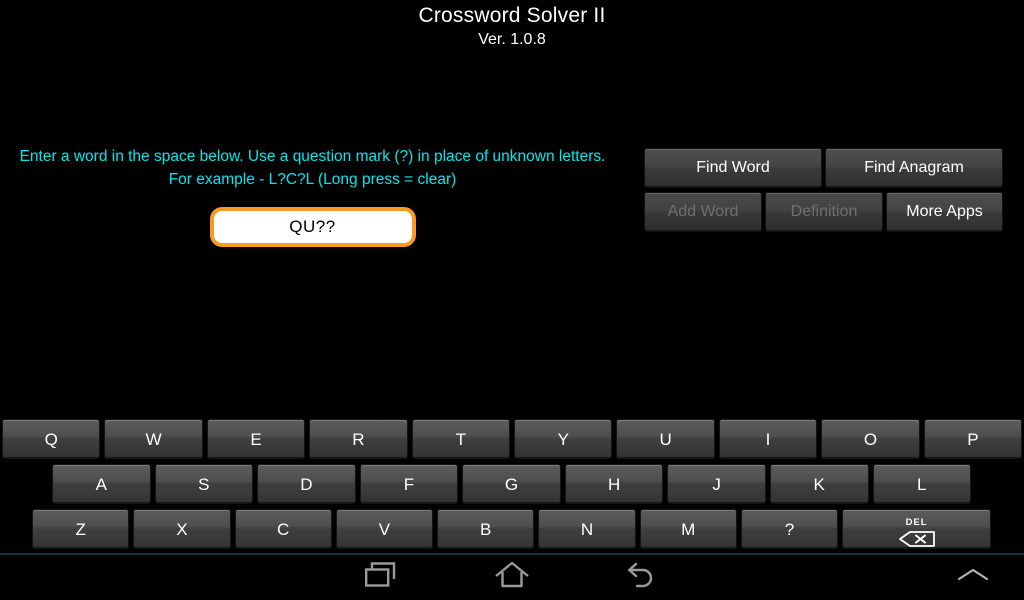  What do you see at coordinates (512, 39) in the screenshot?
I see `app-version-label: Ver. 1.0.8` at bounding box center [512, 39].